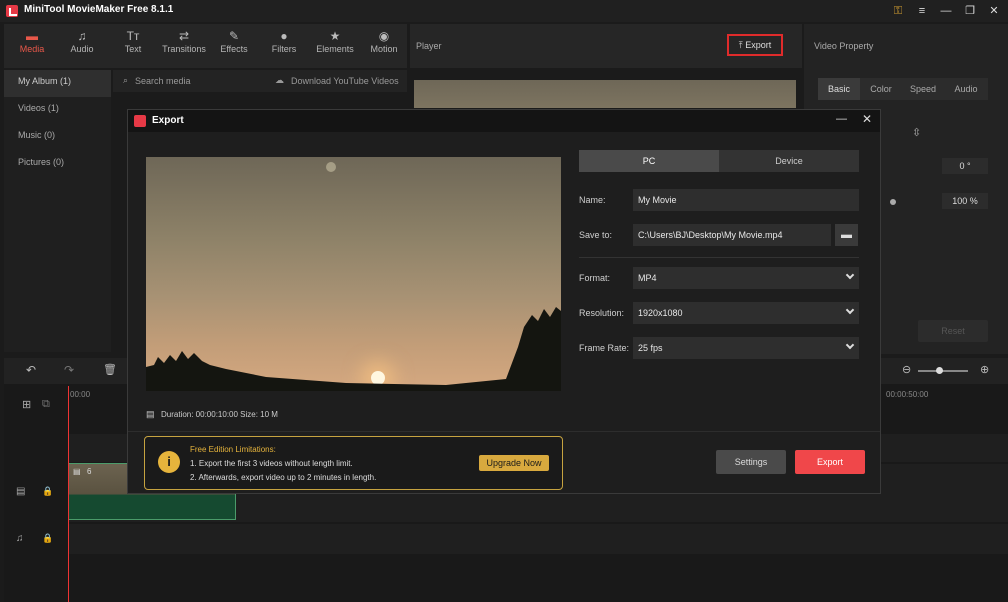  What do you see at coordinates (163, 81) in the screenshot?
I see `search-input: Search media` at bounding box center [163, 81].